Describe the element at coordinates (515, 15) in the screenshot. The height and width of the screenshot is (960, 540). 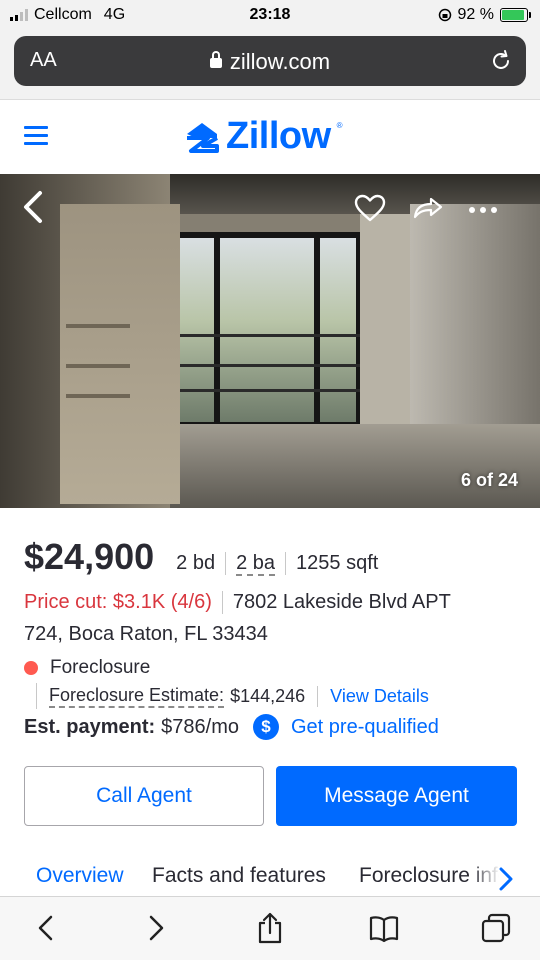
I see `battery-icon` at that location.